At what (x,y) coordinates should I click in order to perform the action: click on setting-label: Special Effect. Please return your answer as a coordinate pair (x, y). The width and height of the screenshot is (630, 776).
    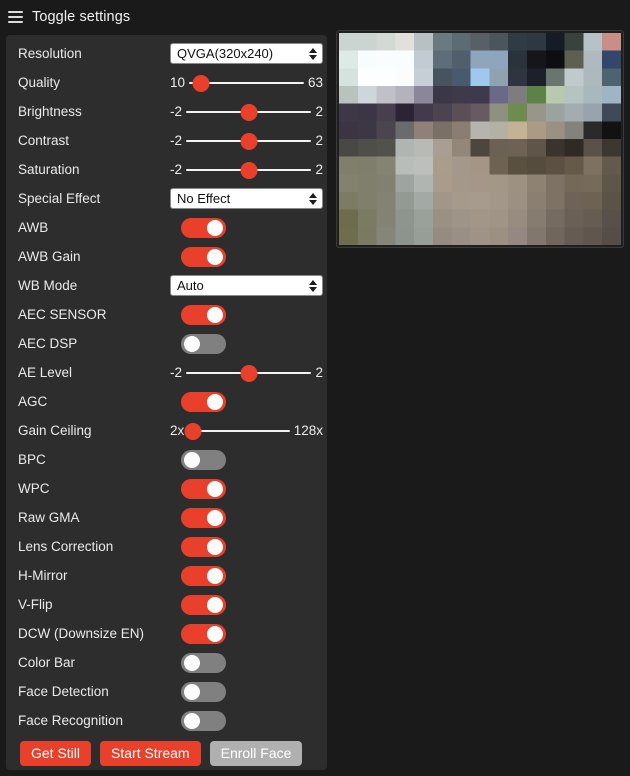
    Looking at the image, I should click on (59, 198).